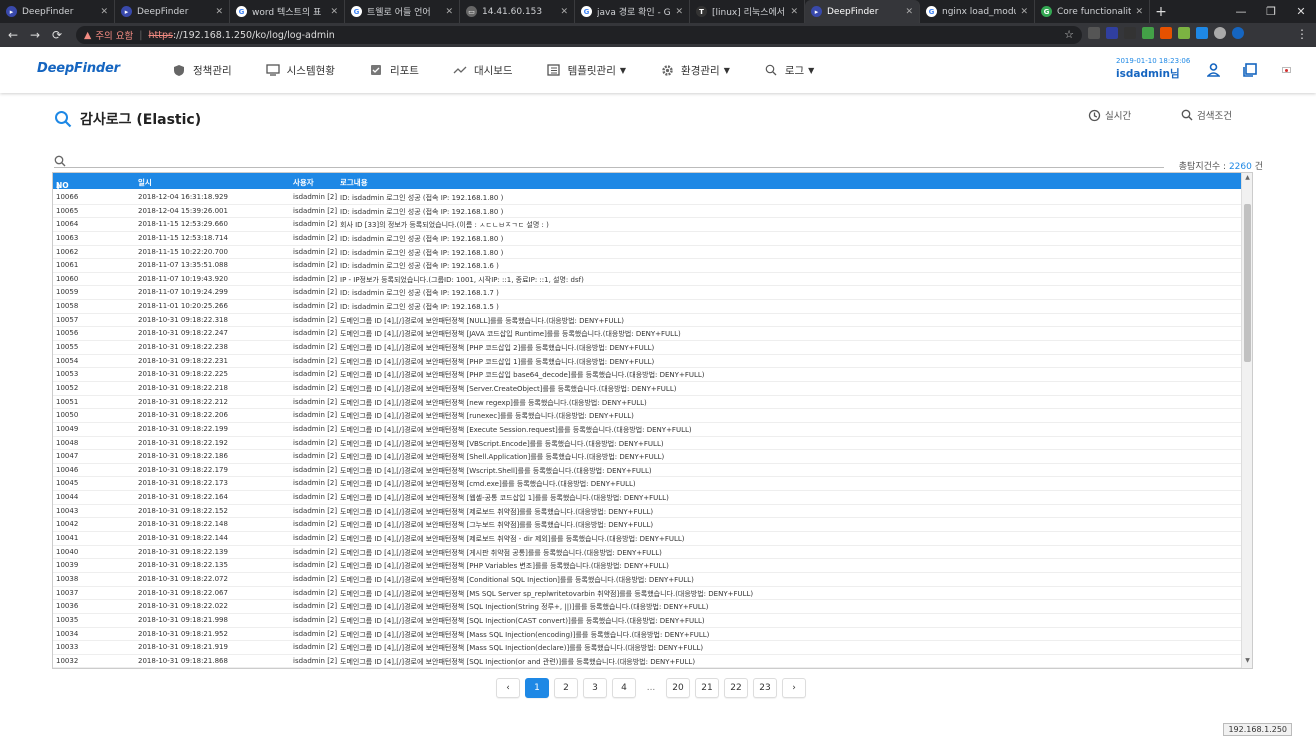  What do you see at coordinates (483, 70) in the screenshot?
I see `nav-item-trend: 대시보드` at bounding box center [483, 70].